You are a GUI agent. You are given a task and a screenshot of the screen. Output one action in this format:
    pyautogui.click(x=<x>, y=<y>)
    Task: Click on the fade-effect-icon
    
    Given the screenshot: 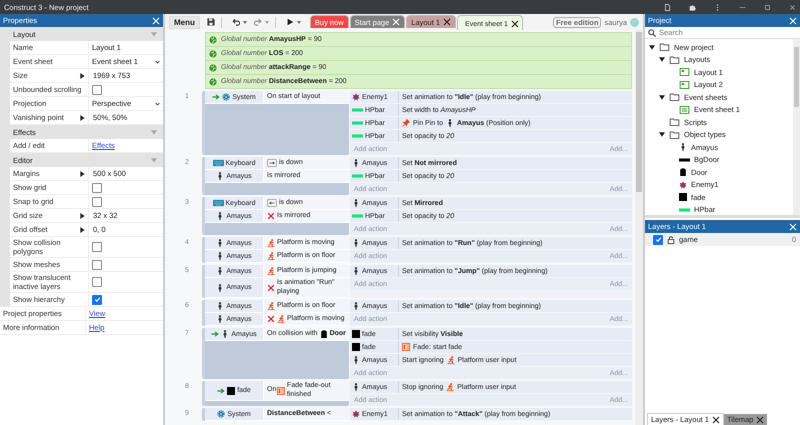 What is the action you would take?
    pyautogui.click(x=280, y=390)
    